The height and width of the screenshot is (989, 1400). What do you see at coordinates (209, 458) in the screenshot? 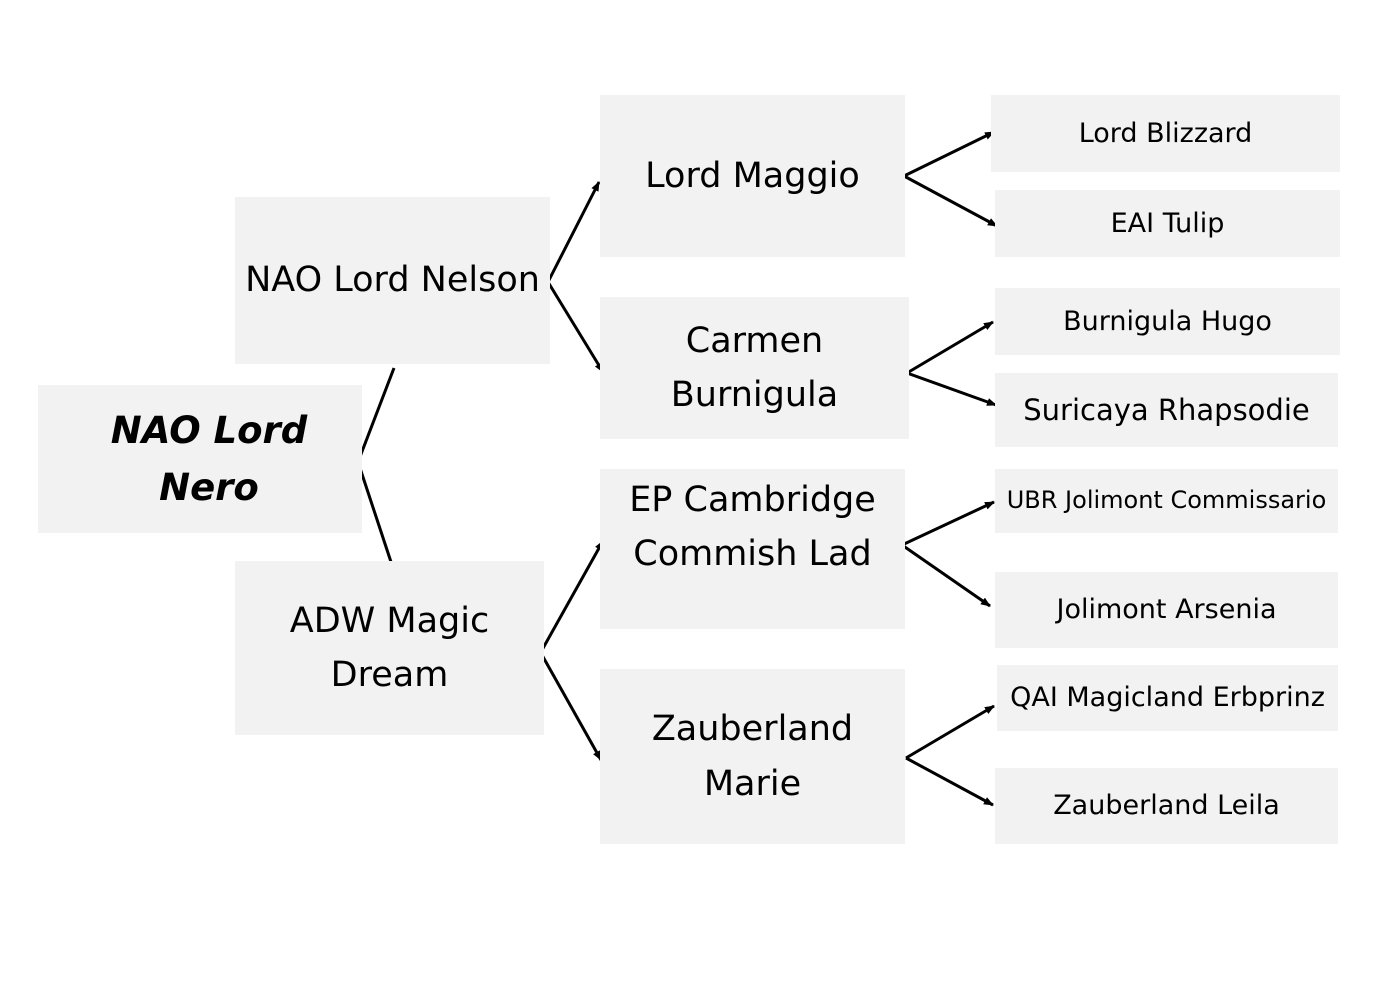
I see `root-node-label: NAO Lord Nero` at bounding box center [209, 458].